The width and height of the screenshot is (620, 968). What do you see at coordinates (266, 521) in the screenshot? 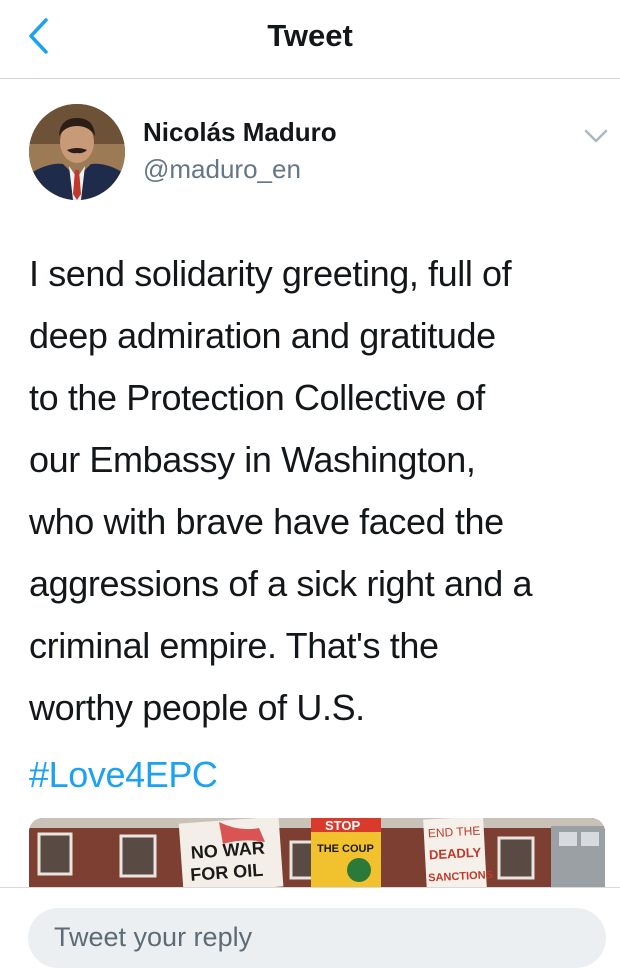
I see `tweet-line: who with brave have faced the` at bounding box center [266, 521].